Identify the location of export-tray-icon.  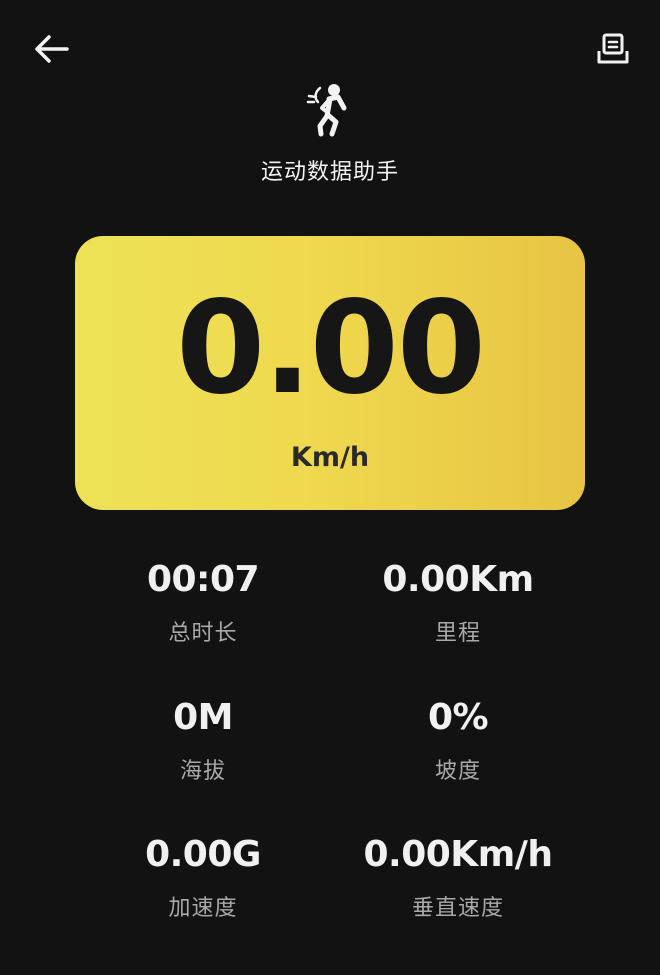
(613, 48).